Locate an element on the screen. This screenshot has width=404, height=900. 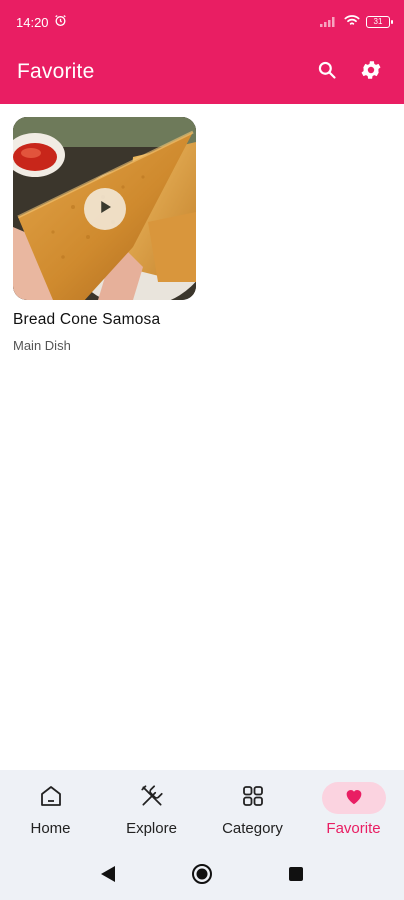
nav-favorite-label: Favorite is located at coordinates (353, 828).